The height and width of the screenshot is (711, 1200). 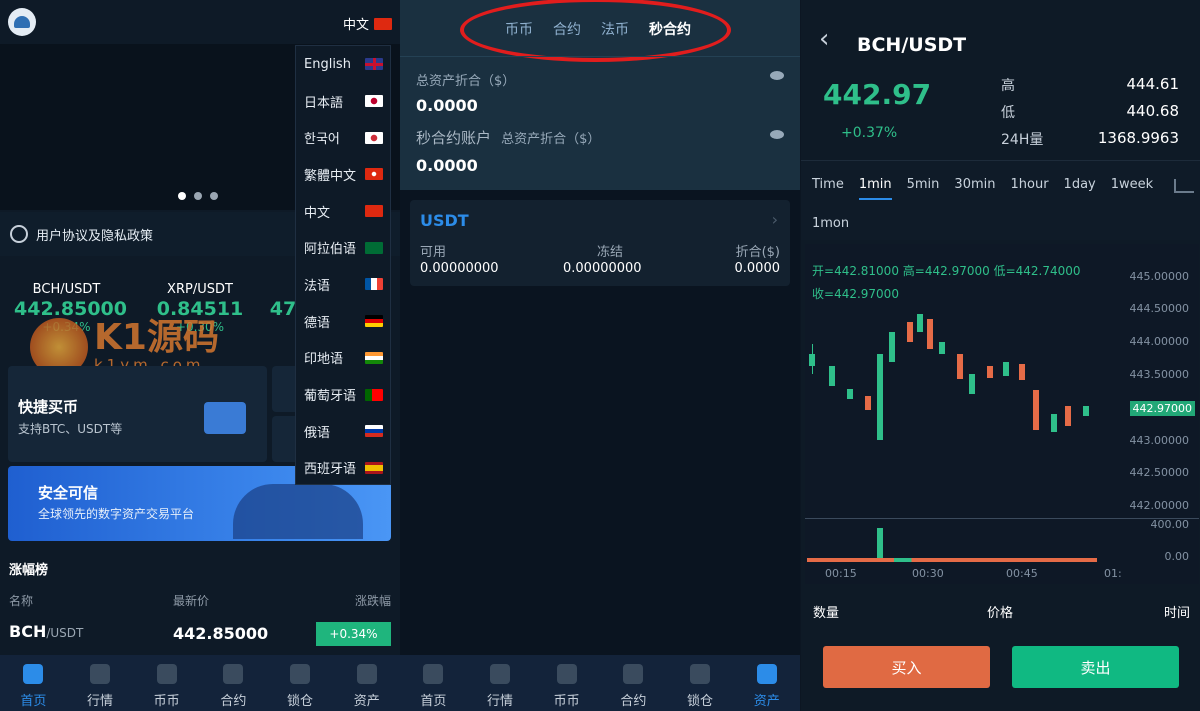 What do you see at coordinates (757, 252) in the screenshot?
I see `col-convert: 折合($)` at bounding box center [757, 252].